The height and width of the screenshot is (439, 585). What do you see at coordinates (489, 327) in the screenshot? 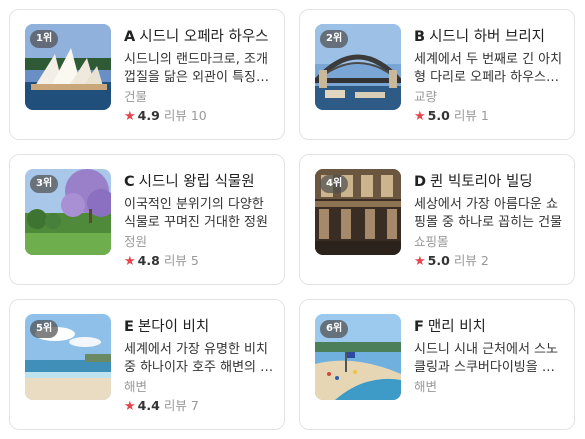
I see `attraction-title: F 맨리 비치` at bounding box center [489, 327].